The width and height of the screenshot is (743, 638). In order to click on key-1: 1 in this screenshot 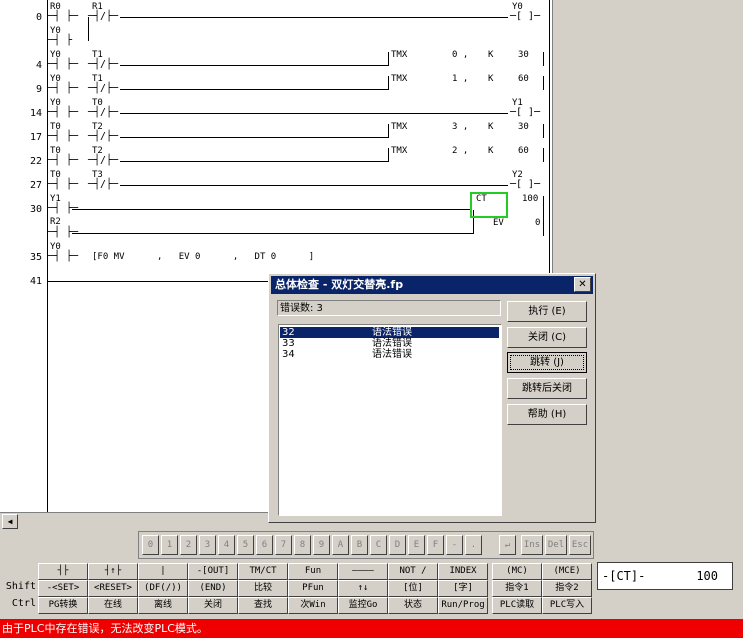, I will do `click(169, 545)`.